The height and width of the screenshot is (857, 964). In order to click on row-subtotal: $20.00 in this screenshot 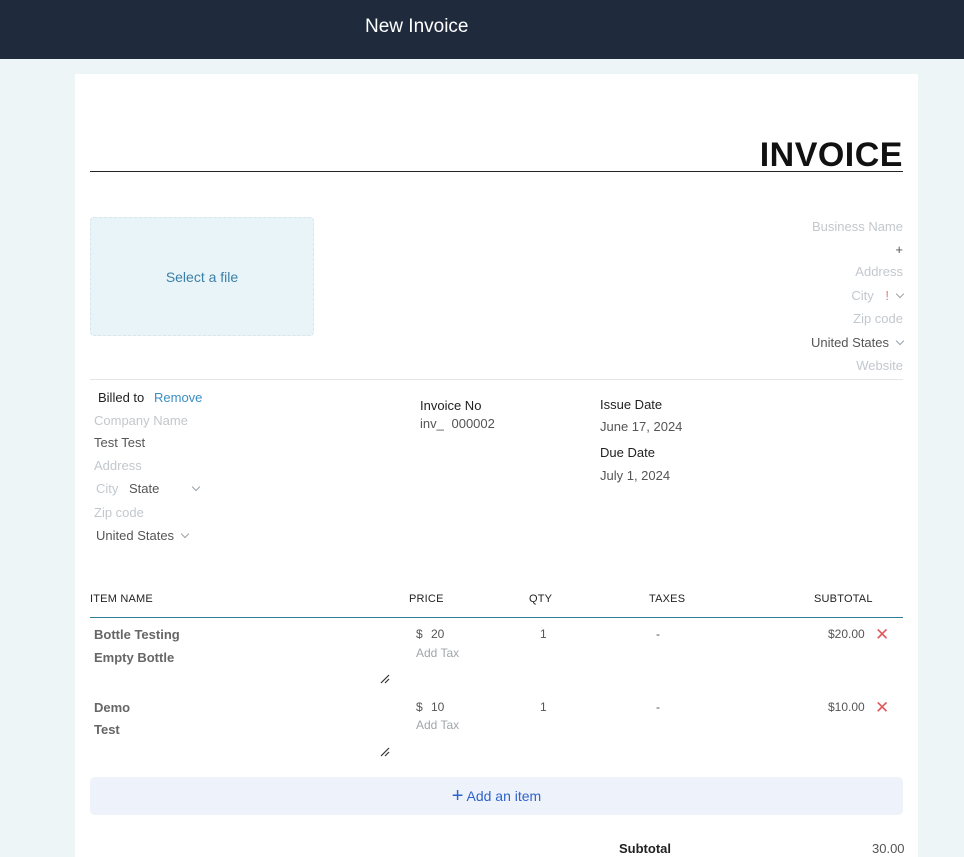, I will do `click(846, 634)`.